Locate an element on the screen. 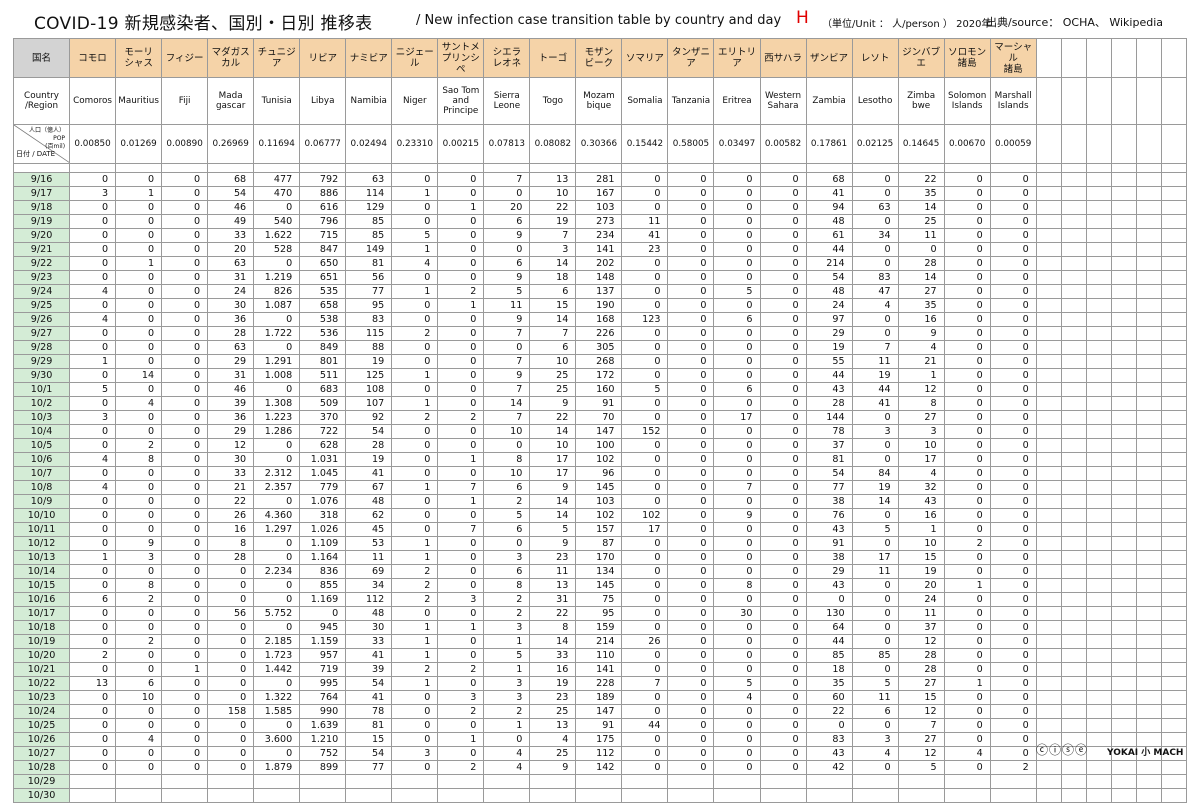 Image resolution: width=1200 pixels, height=803 pixels. case-count-cell: 1.291 is located at coordinates (277, 361).